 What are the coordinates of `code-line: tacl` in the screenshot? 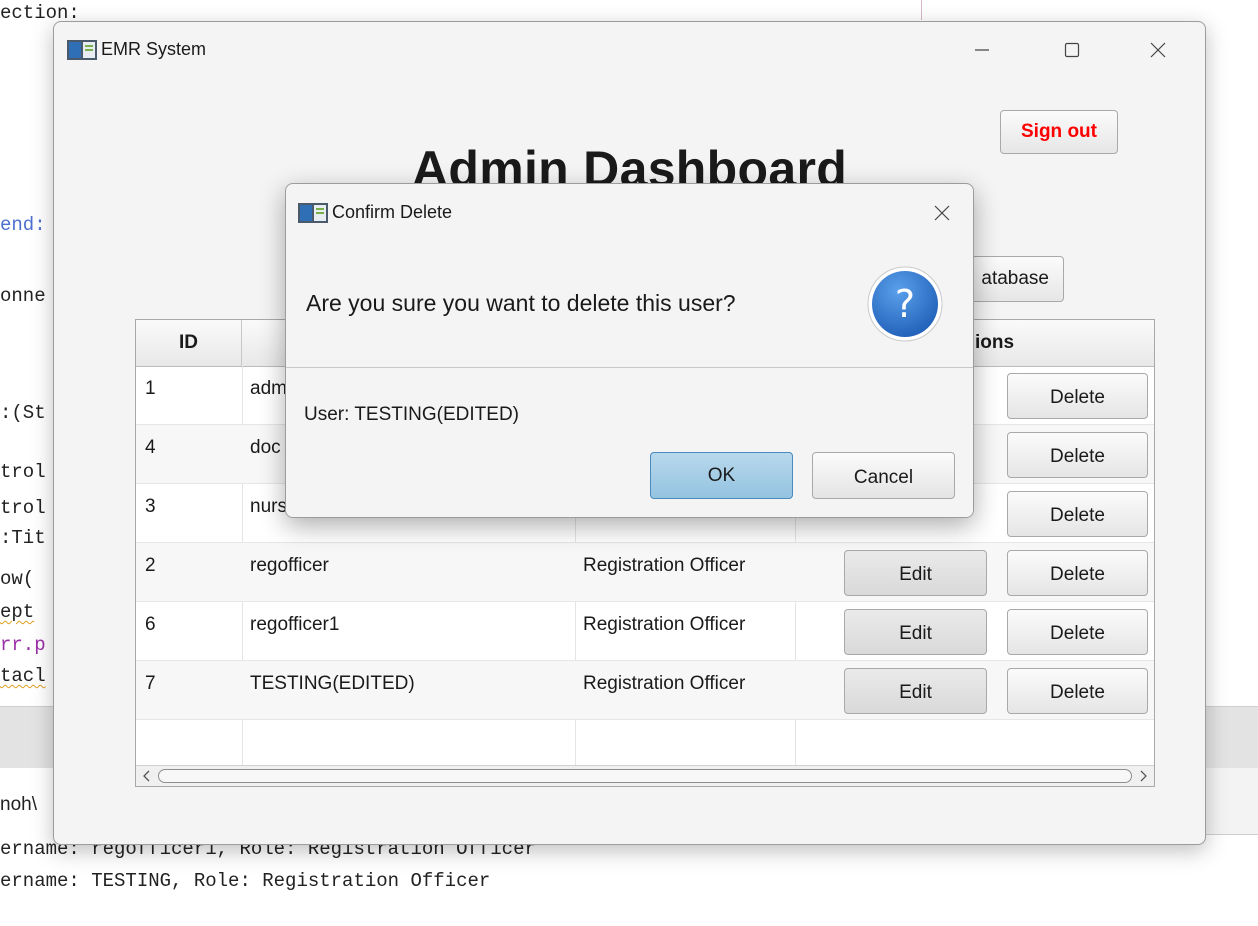 It's located at (23, 676).